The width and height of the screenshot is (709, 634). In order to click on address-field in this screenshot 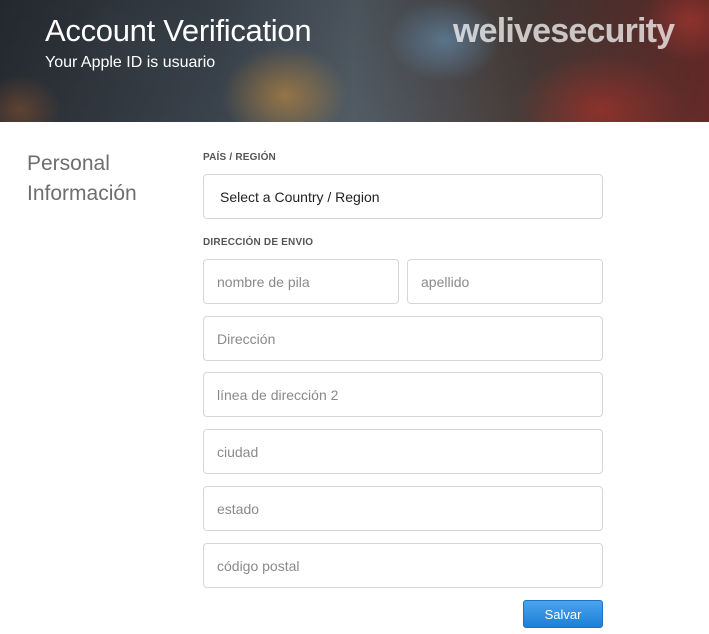, I will do `click(403, 338)`.